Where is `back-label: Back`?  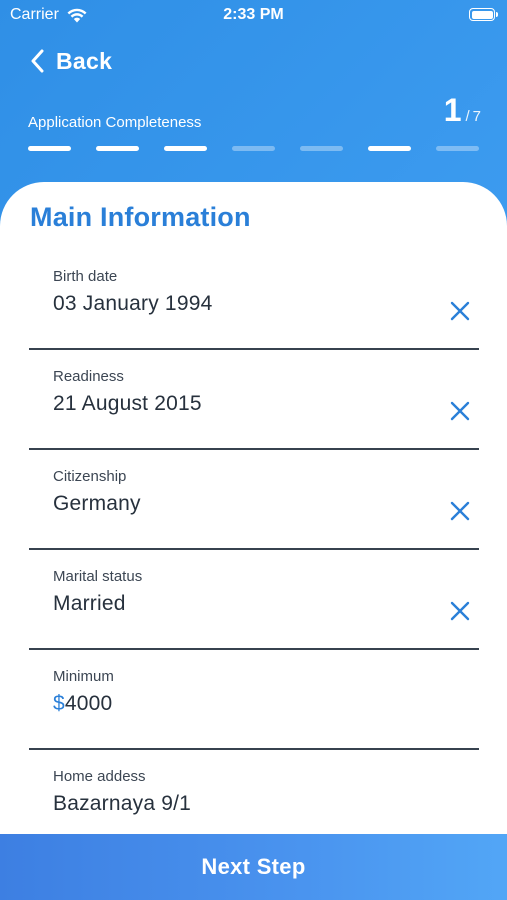 back-label: Back is located at coordinates (84, 60).